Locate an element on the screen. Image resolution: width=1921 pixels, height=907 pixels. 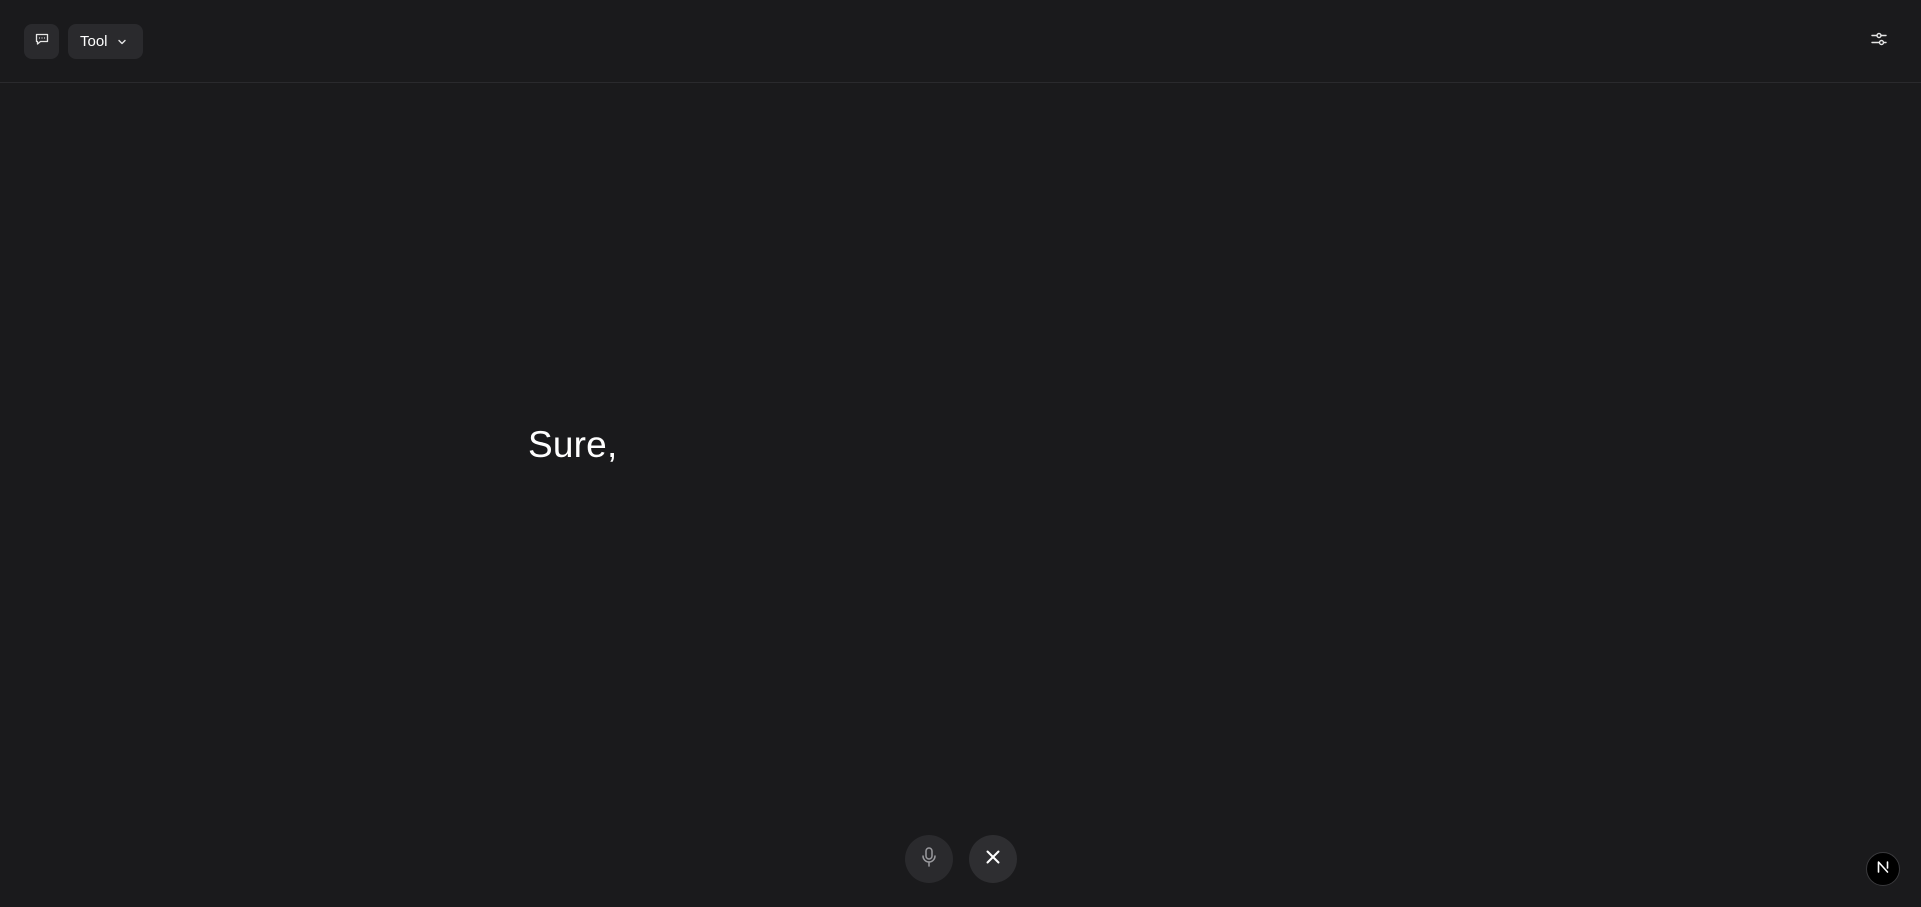
microphone-button is located at coordinates (929, 859).